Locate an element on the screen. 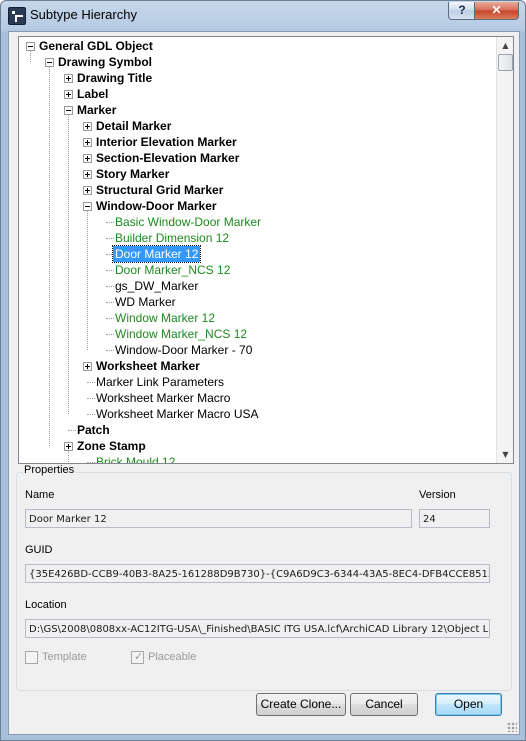 This screenshot has height=741, width=526. version-label: Version is located at coordinates (437, 495).